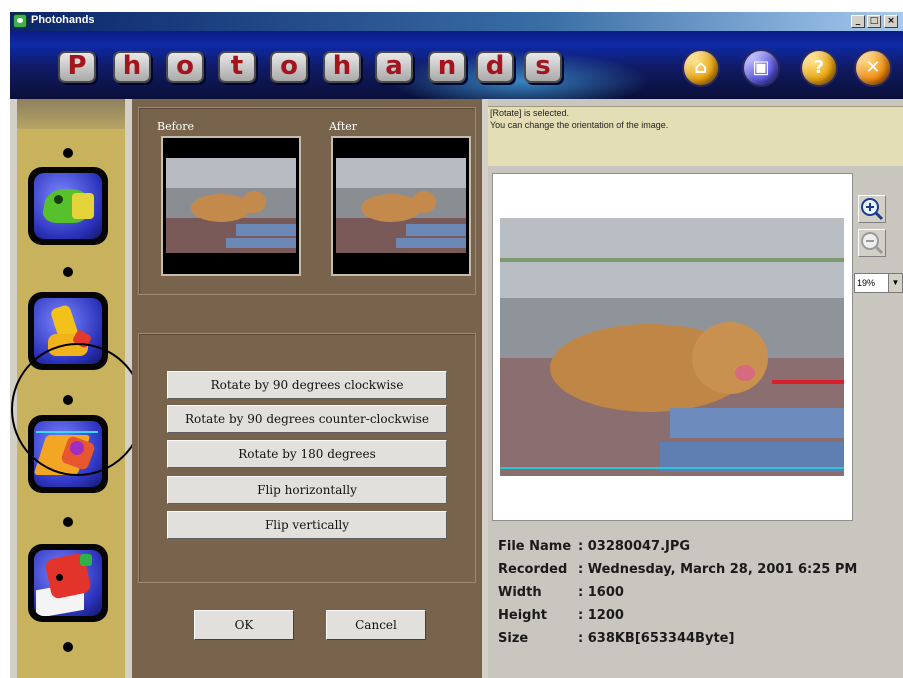 The image size is (903, 678). I want to click on window-close-button: ×, so click(891, 21).